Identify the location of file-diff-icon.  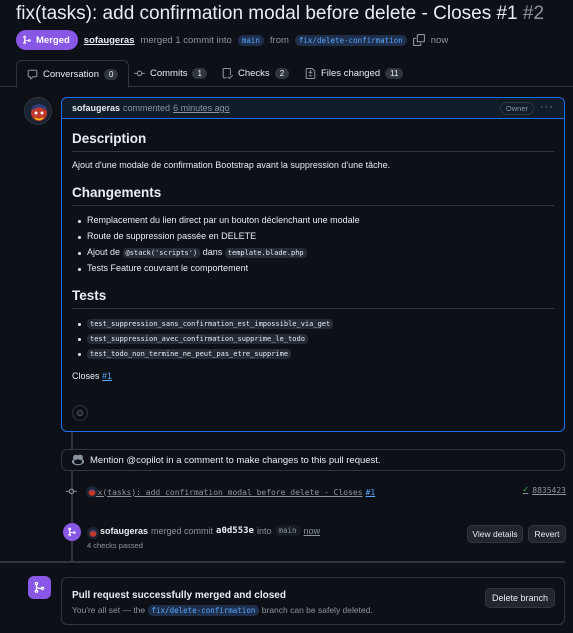
(310, 73).